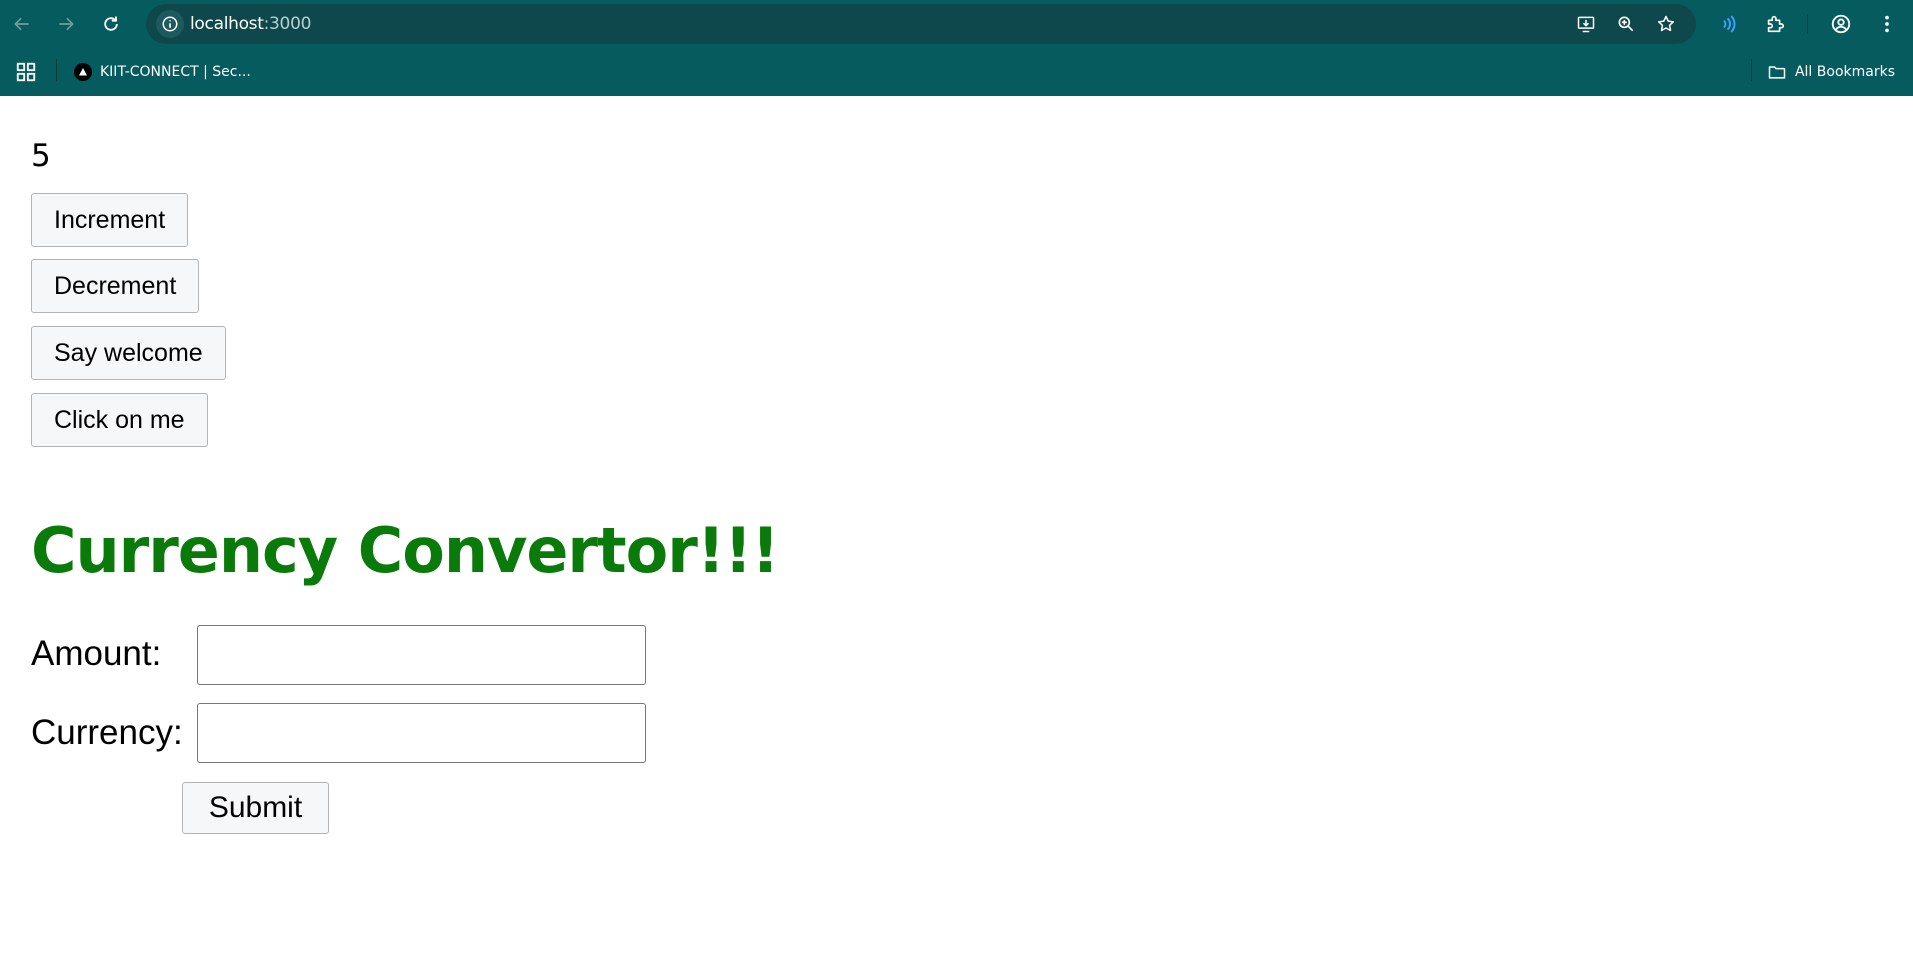 Image resolution: width=1913 pixels, height=960 pixels. I want to click on counter-value: 5, so click(41, 156).